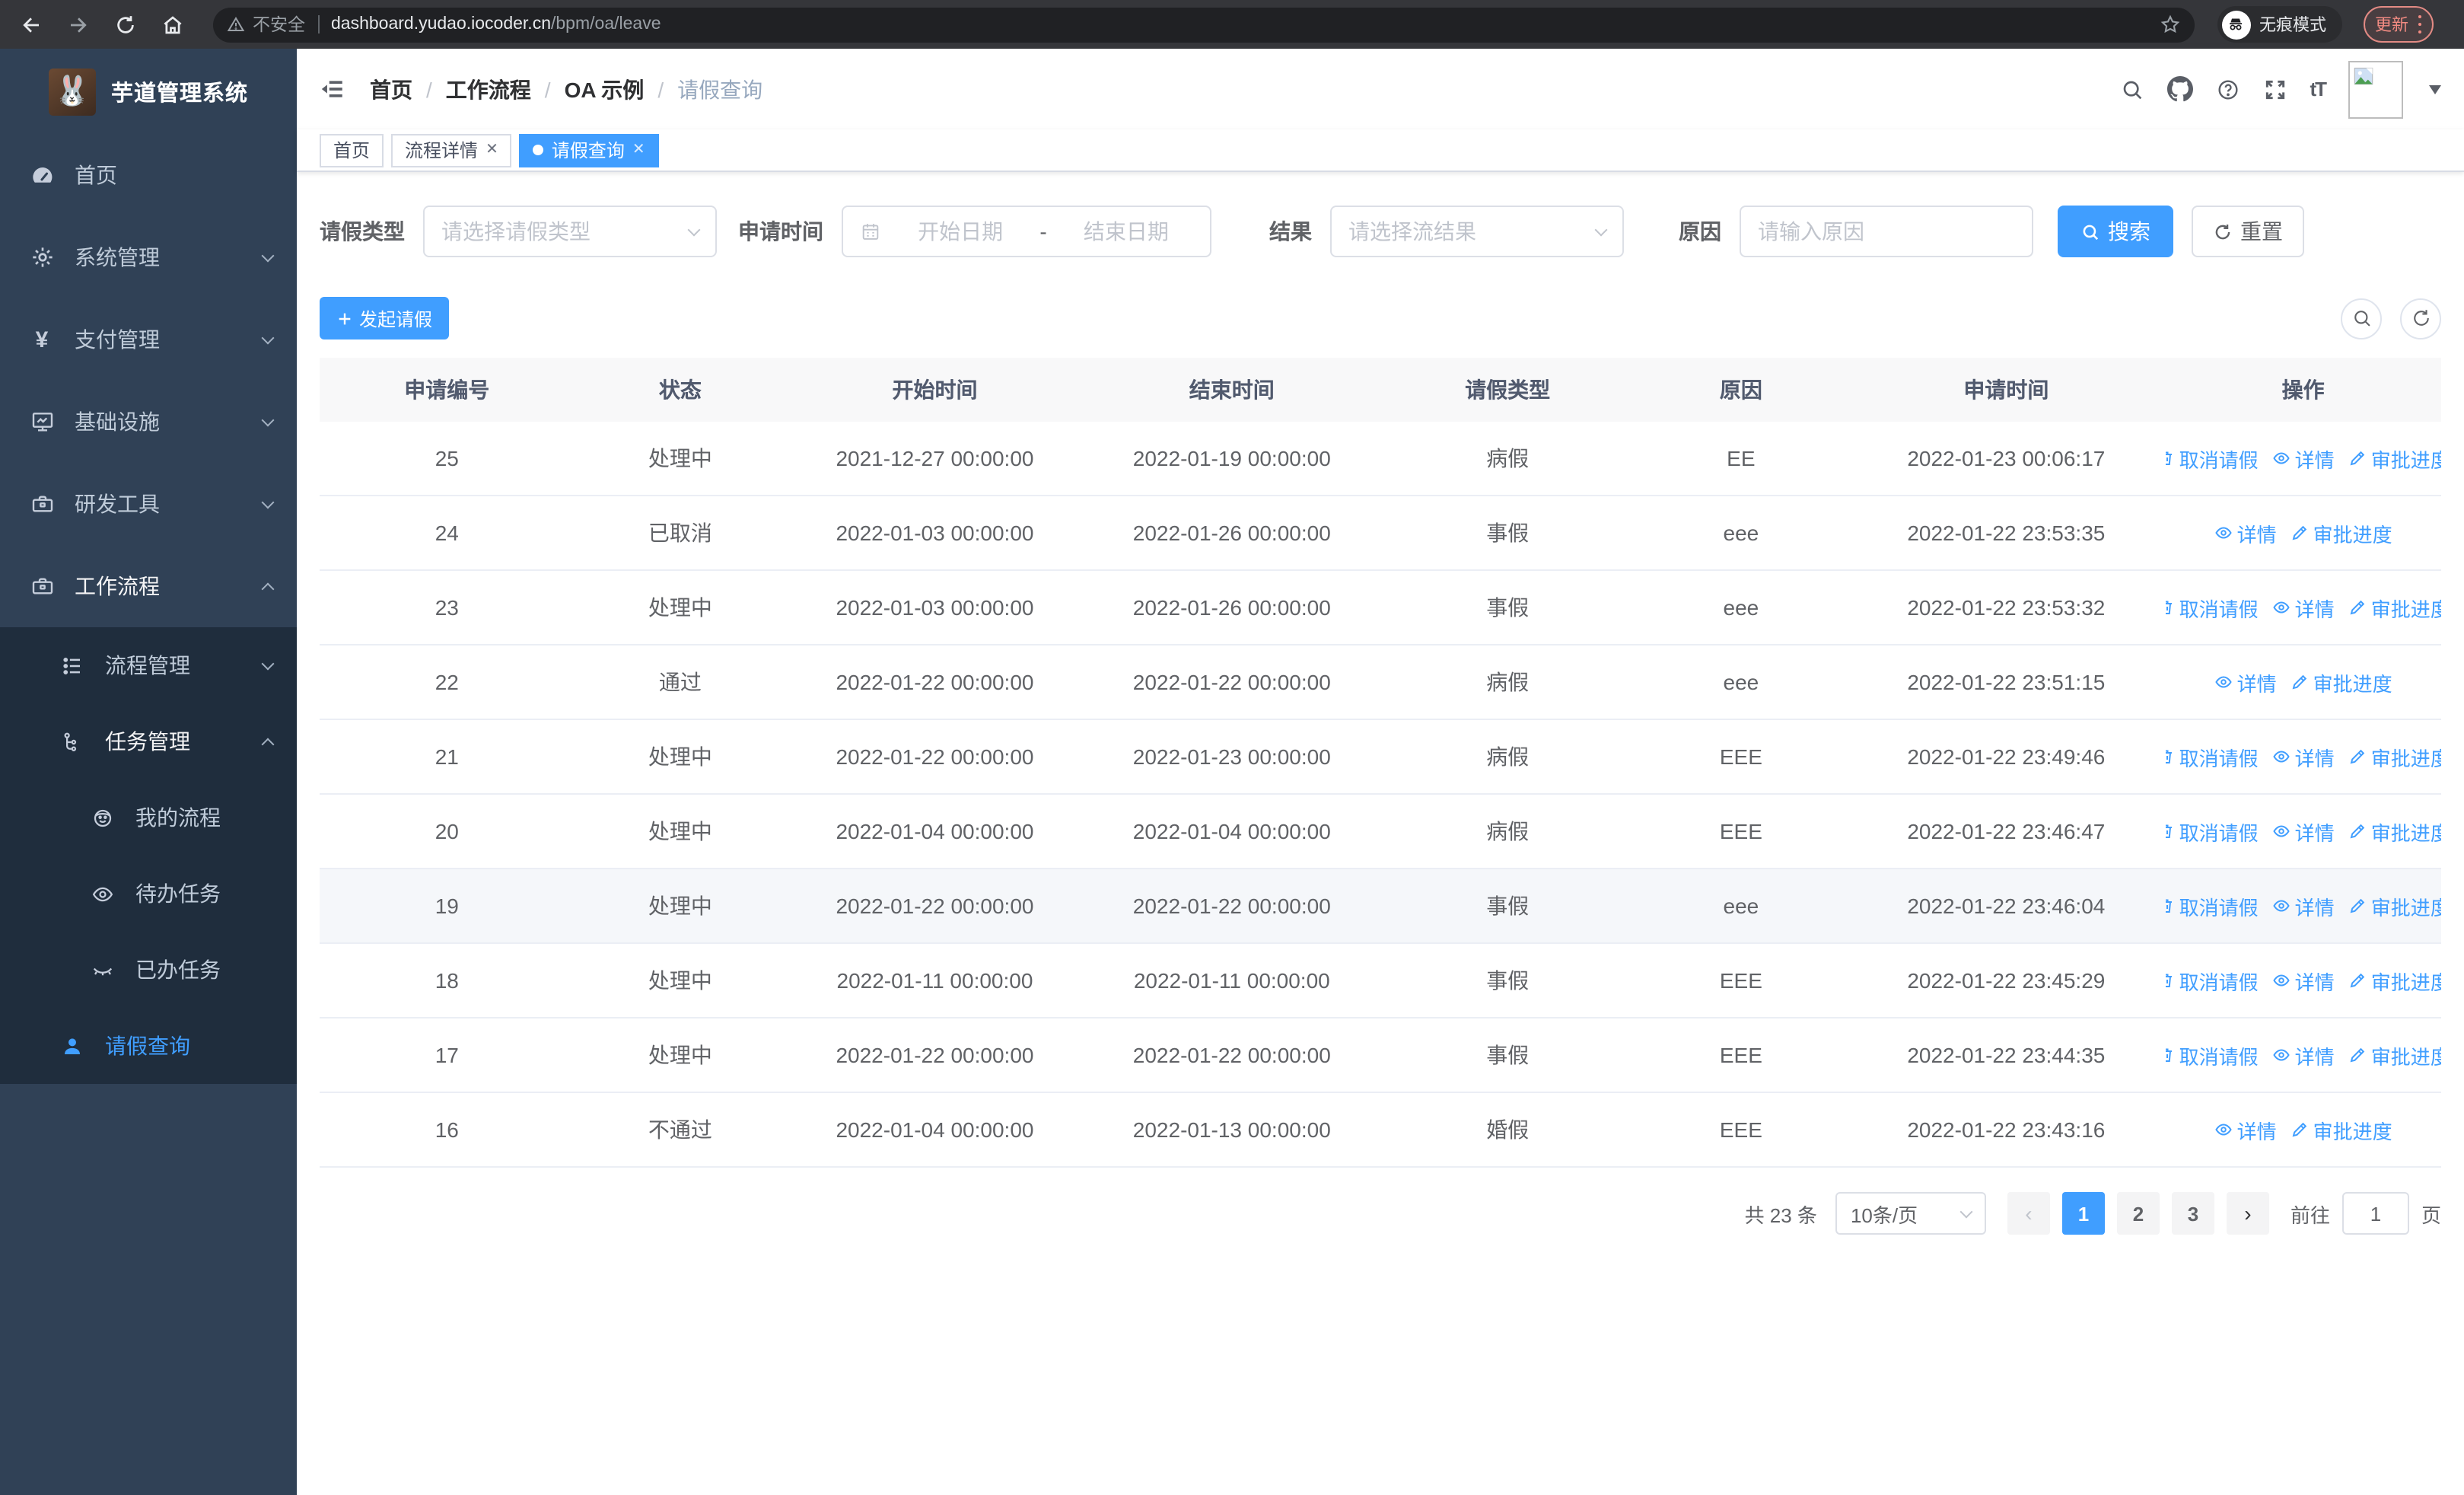  Describe the element at coordinates (934, 981) in the screenshot. I see `cell-start-time: 2022-01-11 00:00:00` at that location.